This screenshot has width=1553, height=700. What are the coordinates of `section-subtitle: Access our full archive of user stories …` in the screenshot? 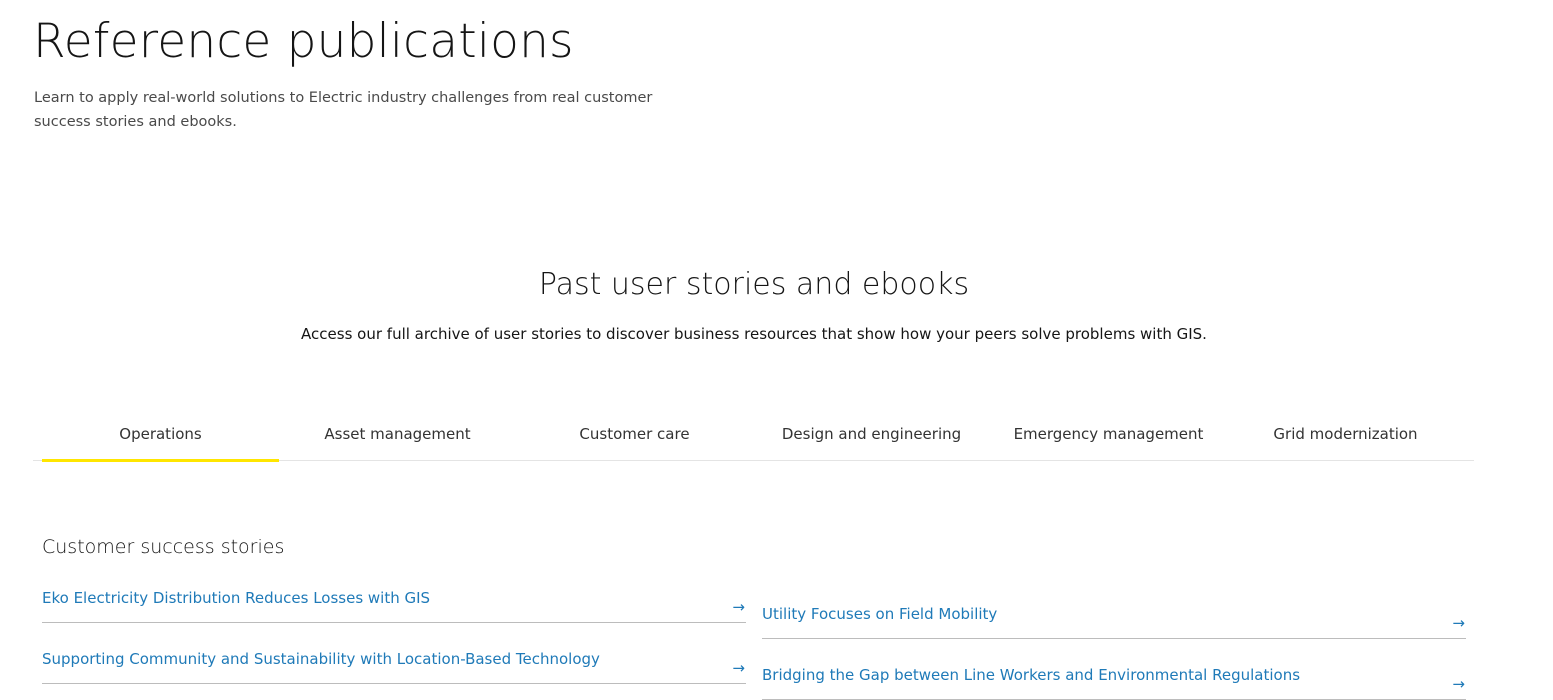 It's located at (754, 334).